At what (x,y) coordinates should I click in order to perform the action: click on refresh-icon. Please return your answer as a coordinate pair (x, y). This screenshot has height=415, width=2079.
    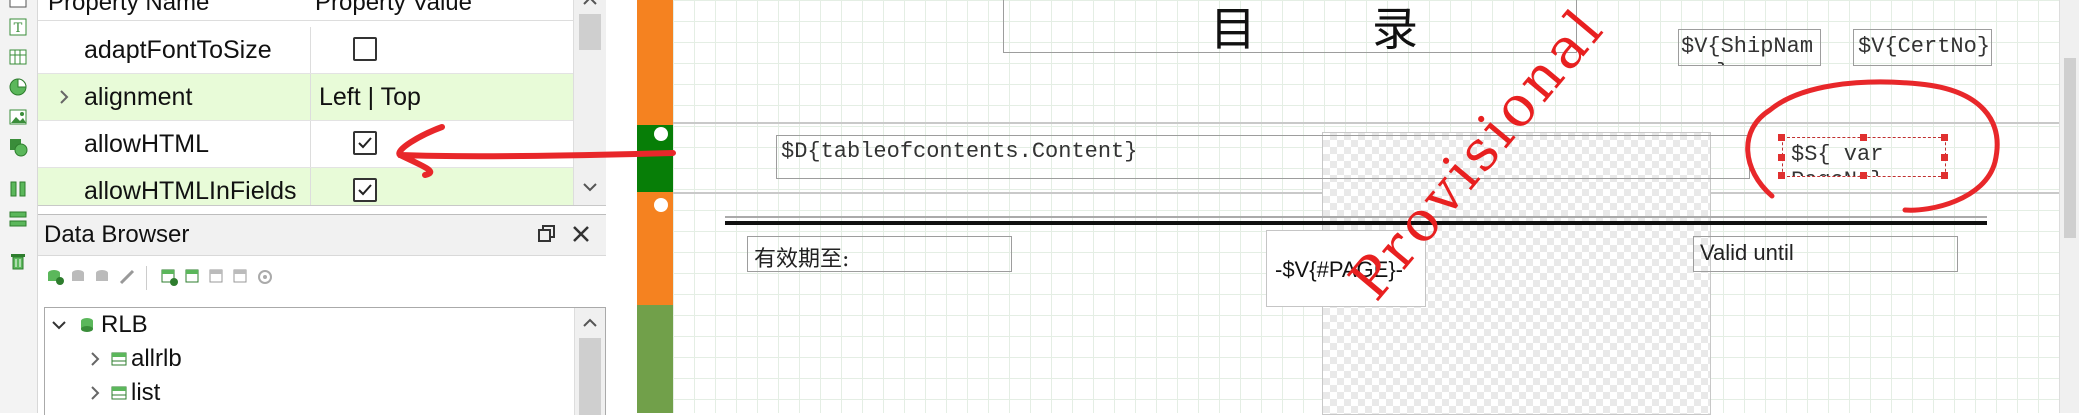
    Looking at the image, I should click on (265, 277).